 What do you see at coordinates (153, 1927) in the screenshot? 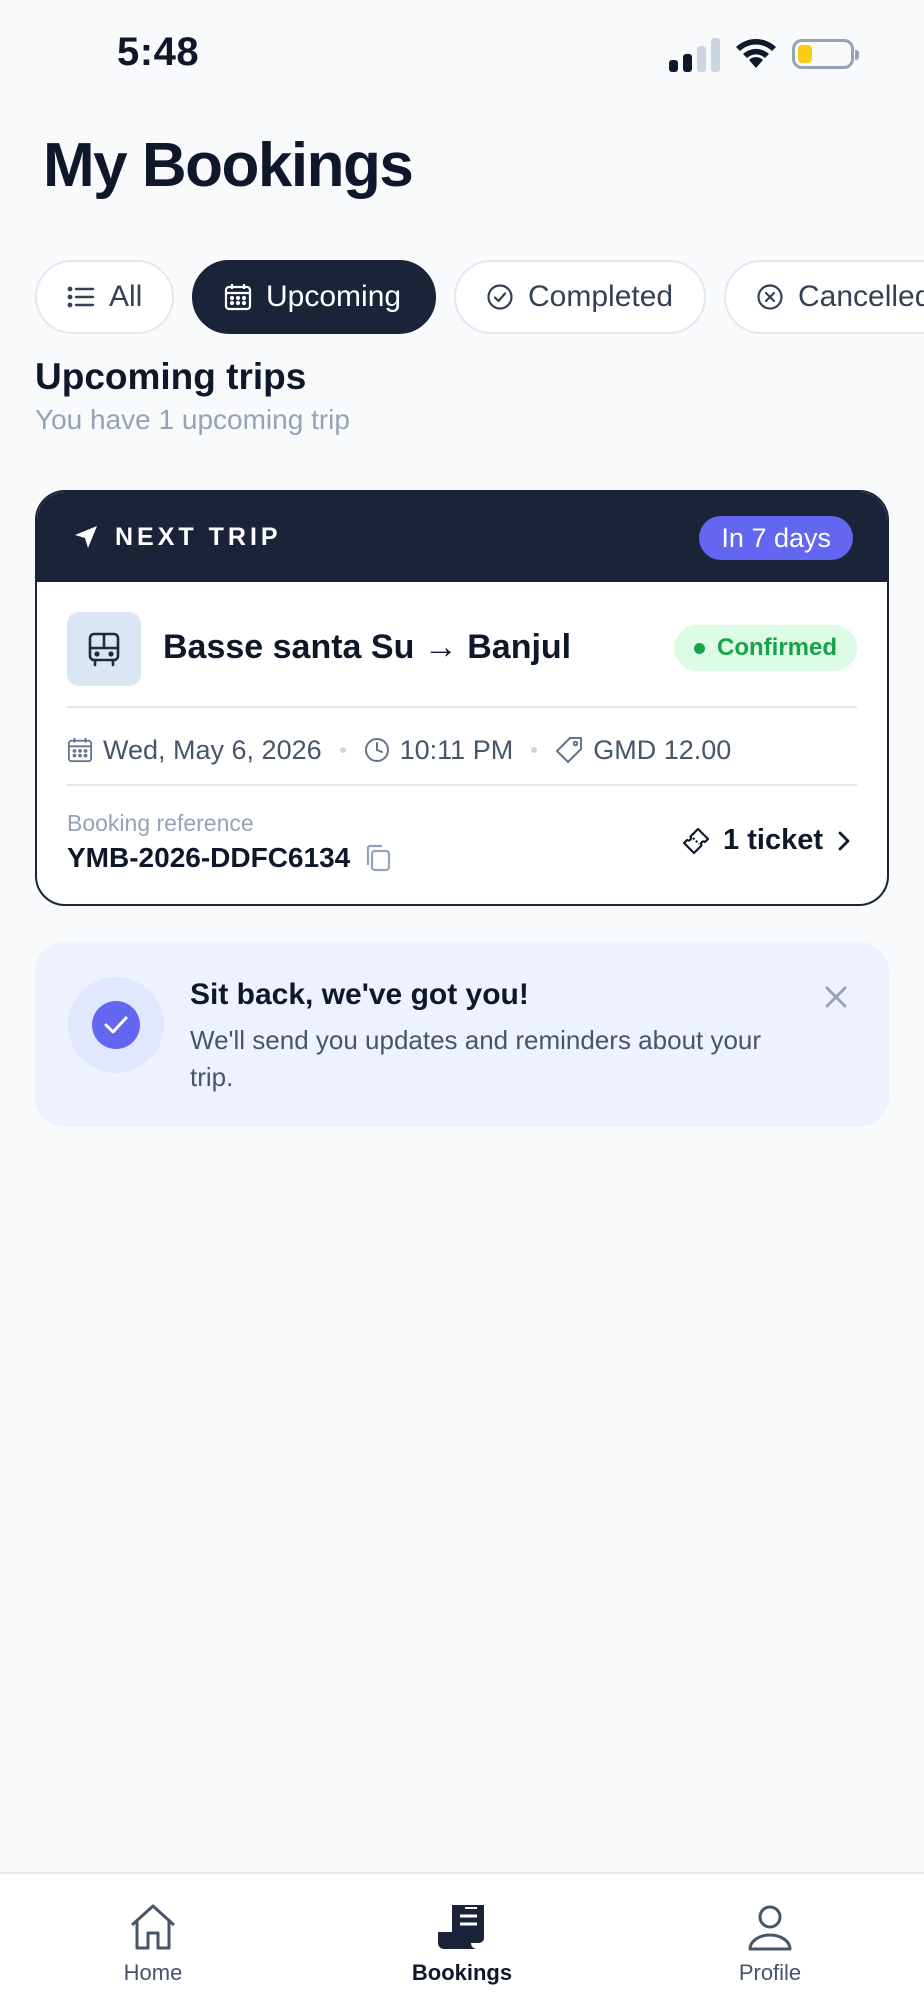
I see `home-icon` at bounding box center [153, 1927].